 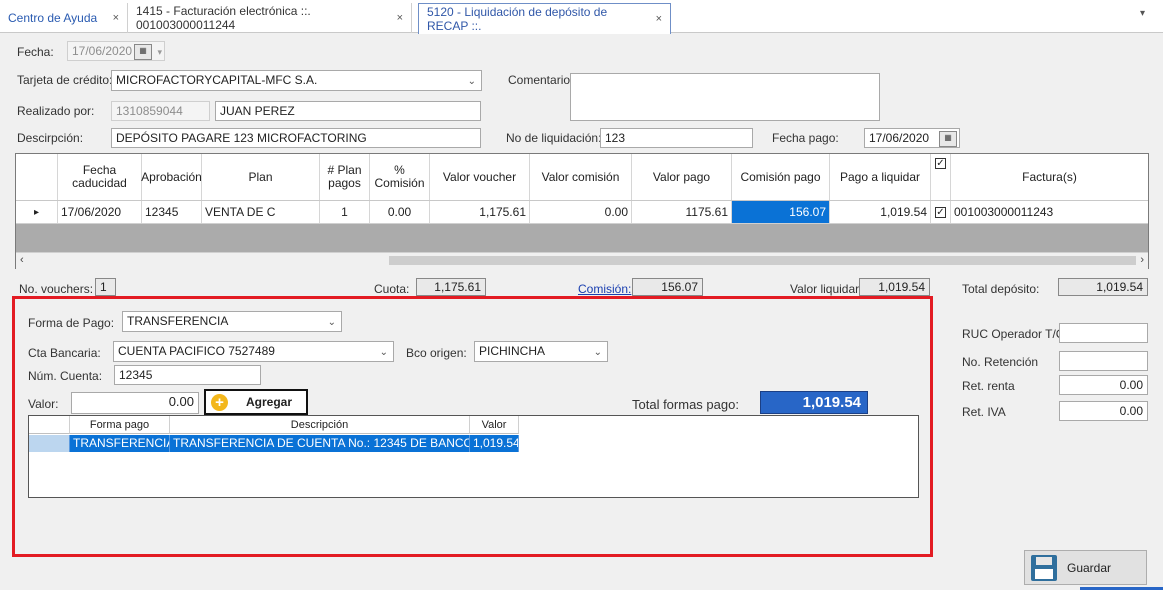 I want to click on tab-centro-ayuda: Centro de Ayuda ×, so click(x=64, y=18).